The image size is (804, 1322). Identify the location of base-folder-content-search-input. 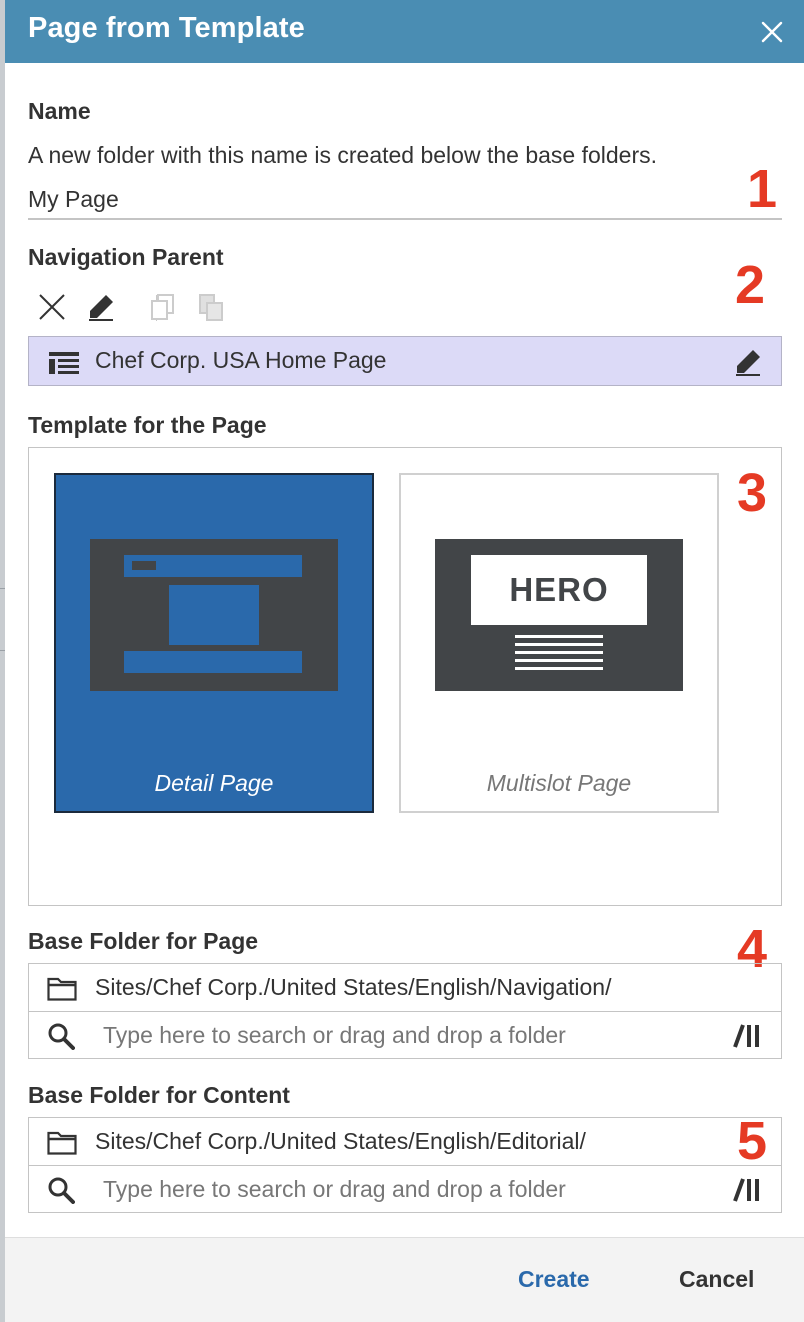
(403, 1189).